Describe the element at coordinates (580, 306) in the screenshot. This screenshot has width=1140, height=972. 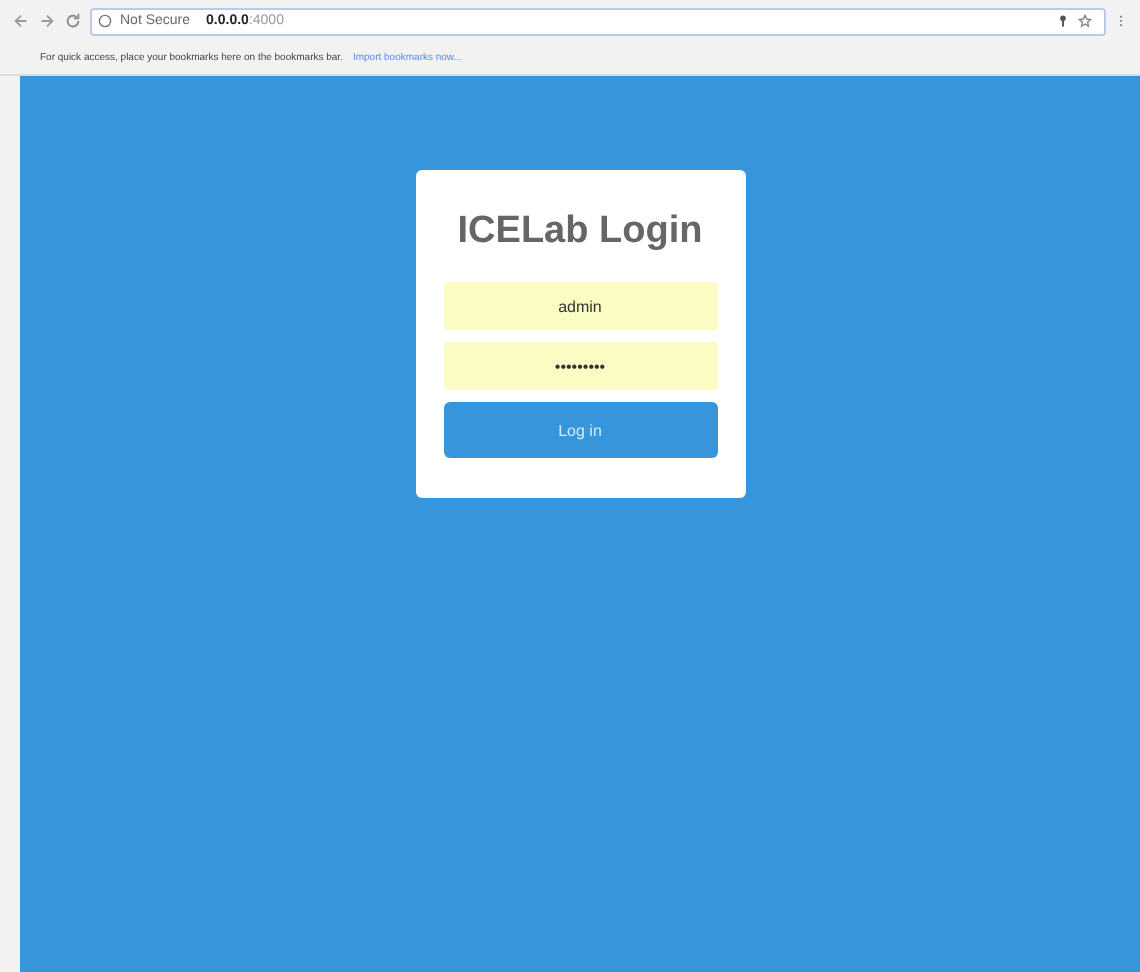
I see `username-field: admin` at that location.